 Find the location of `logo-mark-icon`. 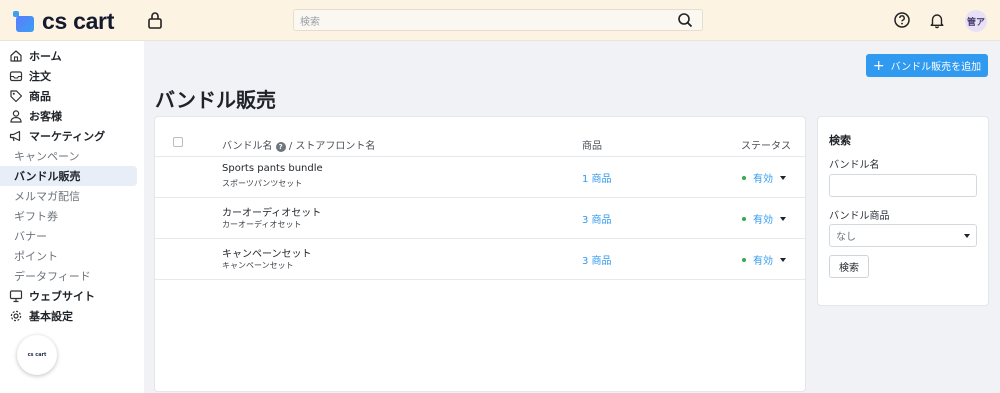

logo-mark-icon is located at coordinates (24, 21).